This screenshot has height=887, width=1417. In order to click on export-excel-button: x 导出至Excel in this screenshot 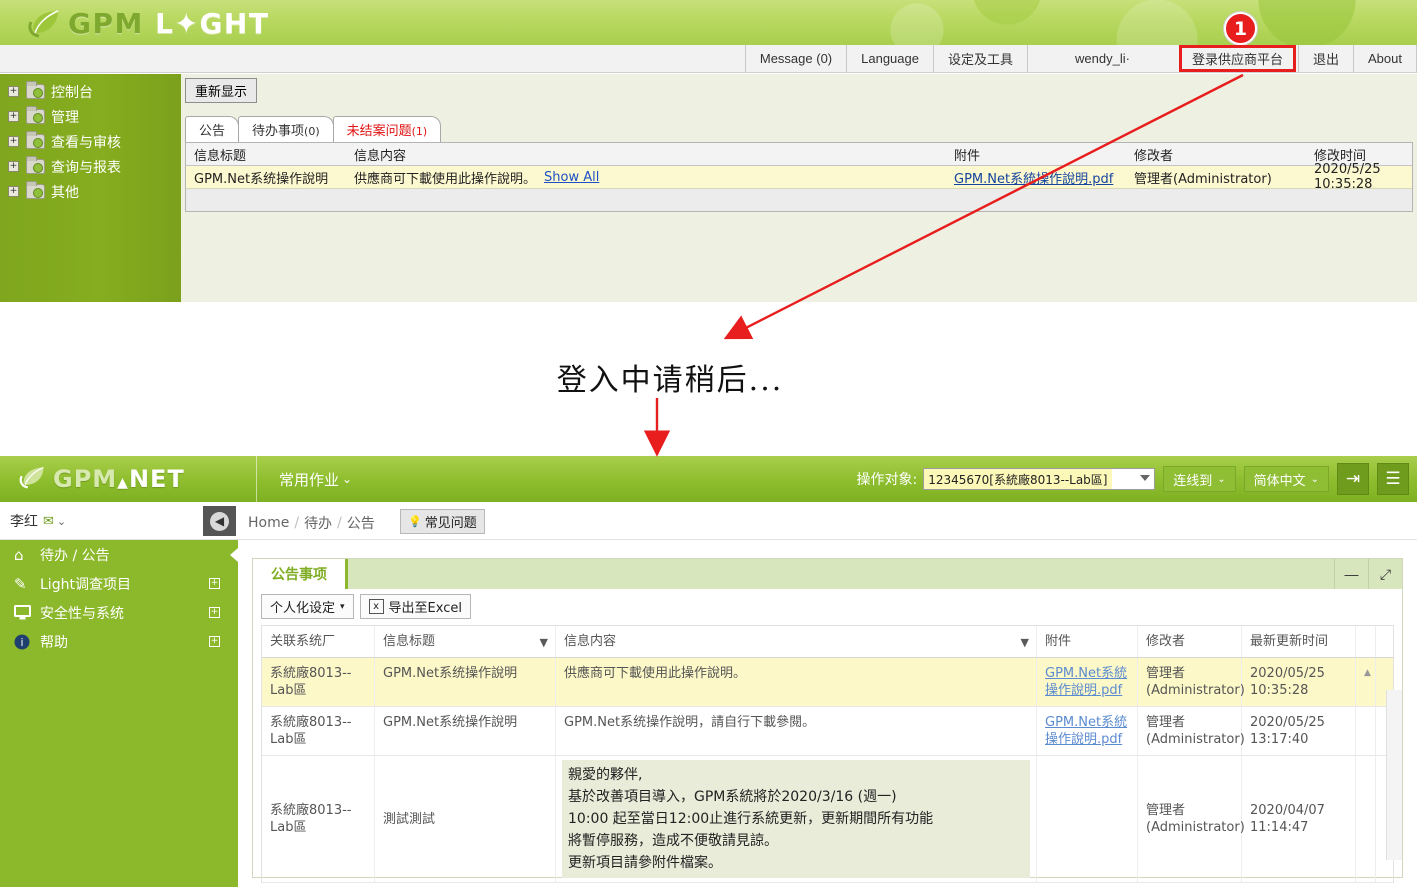, I will do `click(415, 606)`.